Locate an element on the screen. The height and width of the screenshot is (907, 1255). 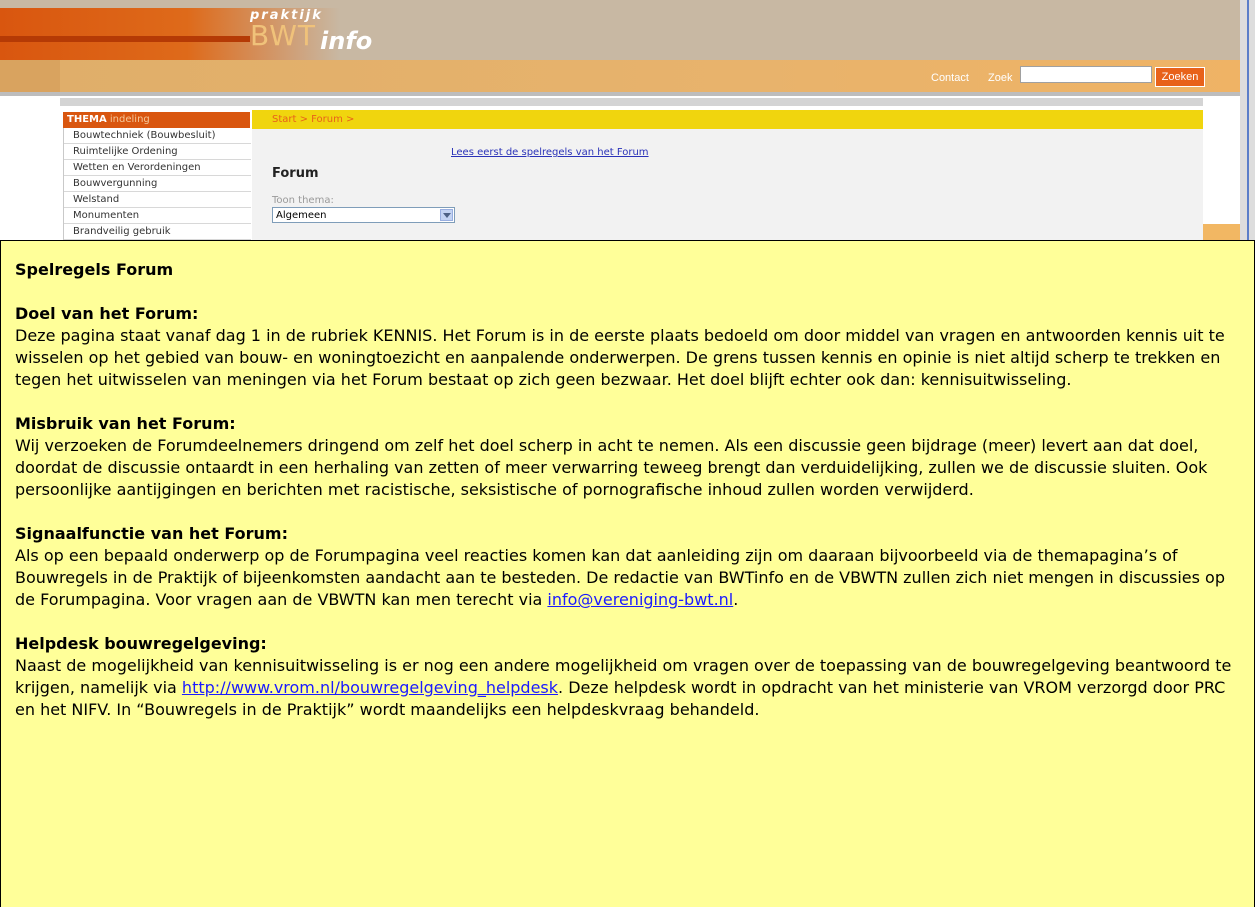
divider-strip is located at coordinates (620, 94).